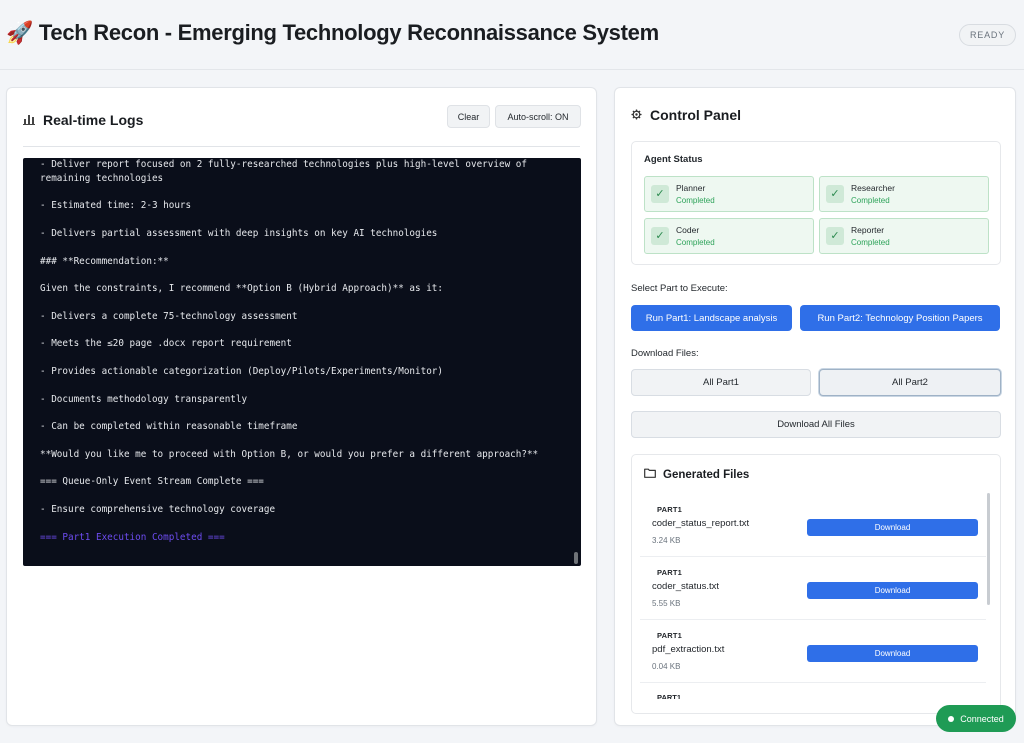  Describe the element at coordinates (673, 159) in the screenshot. I see `agent-status-label: Agent Status` at that location.